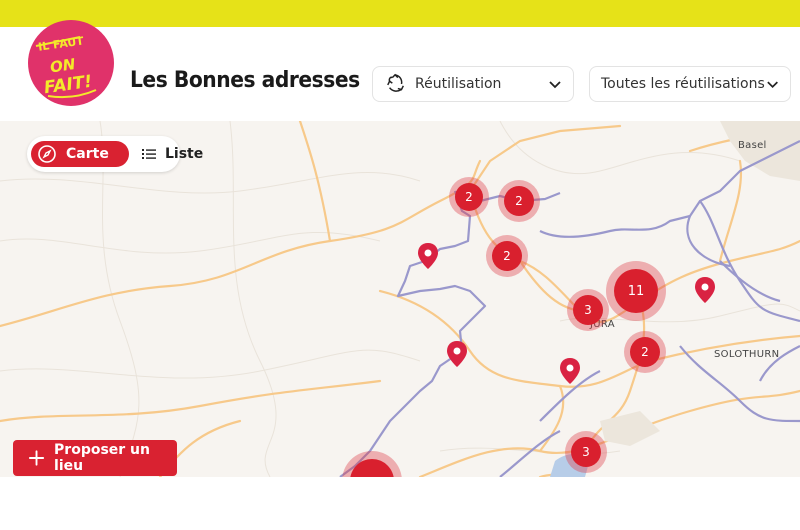 This screenshot has height=530, width=800. I want to click on list-view-label: Liste, so click(184, 154).